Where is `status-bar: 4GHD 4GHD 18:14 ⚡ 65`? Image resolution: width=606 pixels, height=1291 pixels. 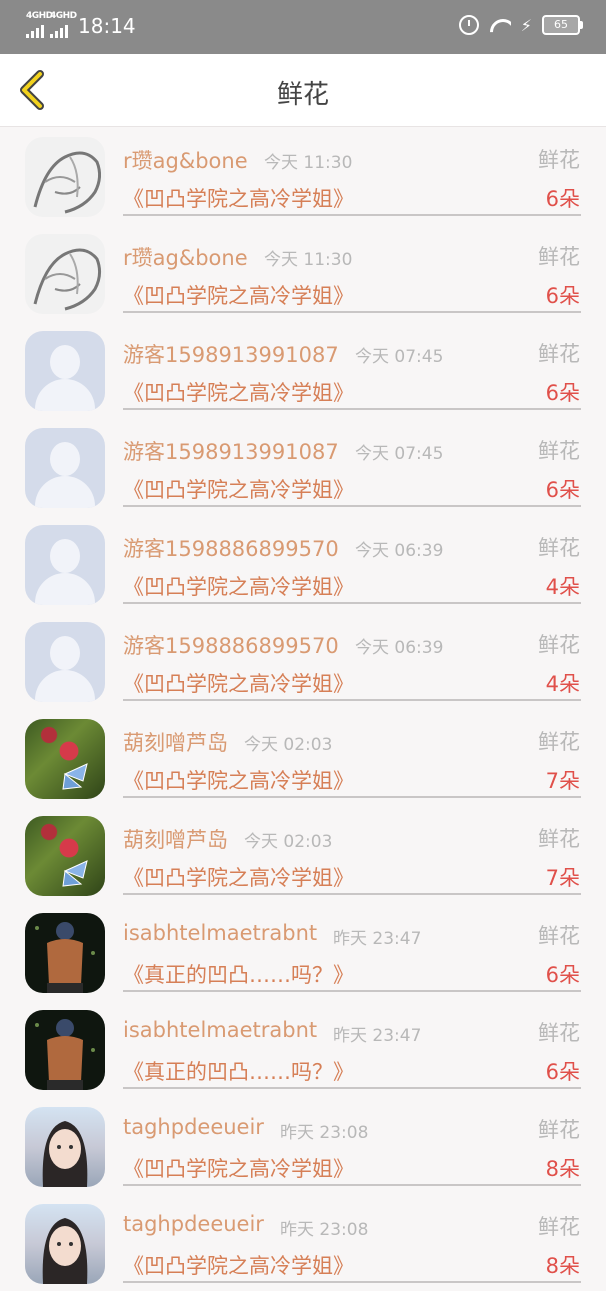 status-bar: 4GHD 4GHD 18:14 ⚡ 65 is located at coordinates (303, 27).